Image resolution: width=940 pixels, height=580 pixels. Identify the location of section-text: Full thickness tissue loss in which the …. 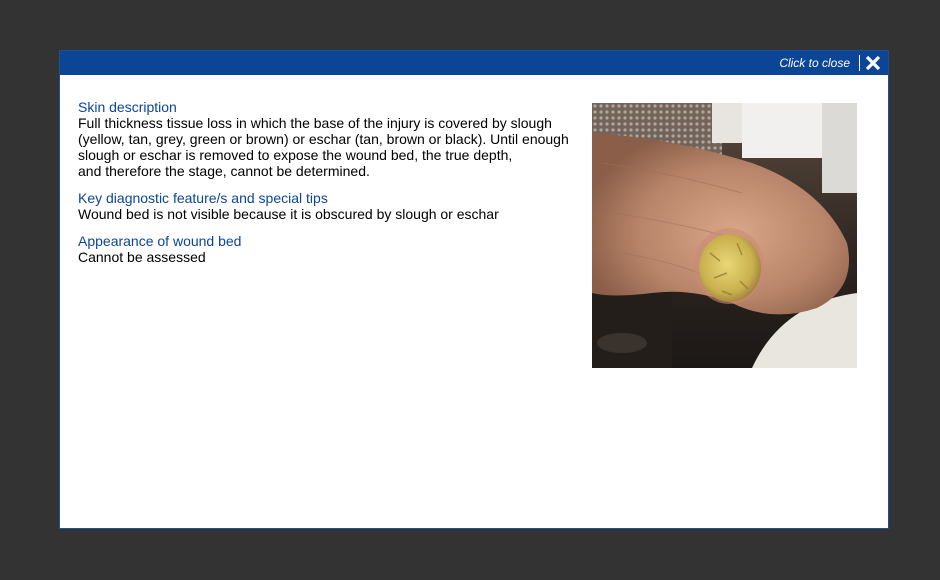
(323, 147).